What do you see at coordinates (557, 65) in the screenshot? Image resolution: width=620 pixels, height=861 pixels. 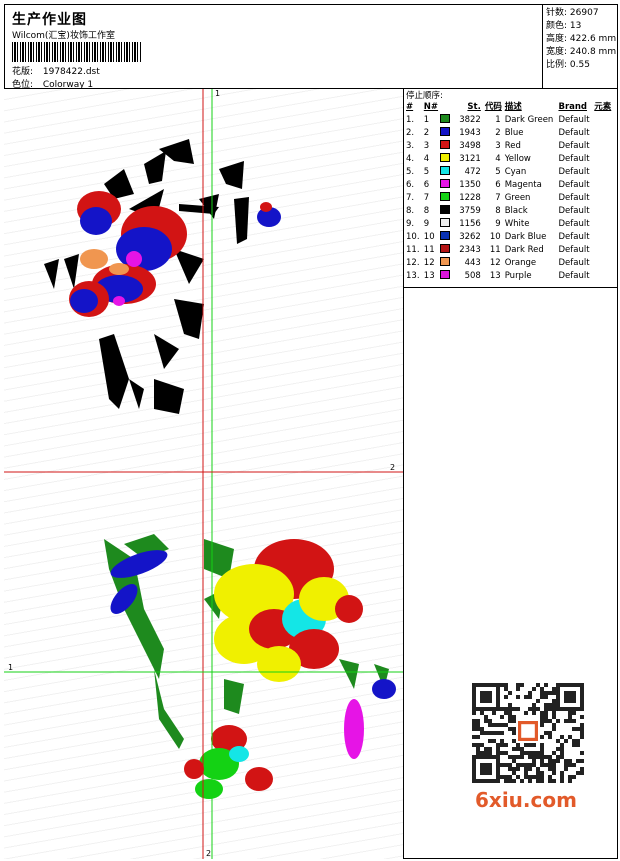 I see `stat-label: 比例:` at bounding box center [557, 65].